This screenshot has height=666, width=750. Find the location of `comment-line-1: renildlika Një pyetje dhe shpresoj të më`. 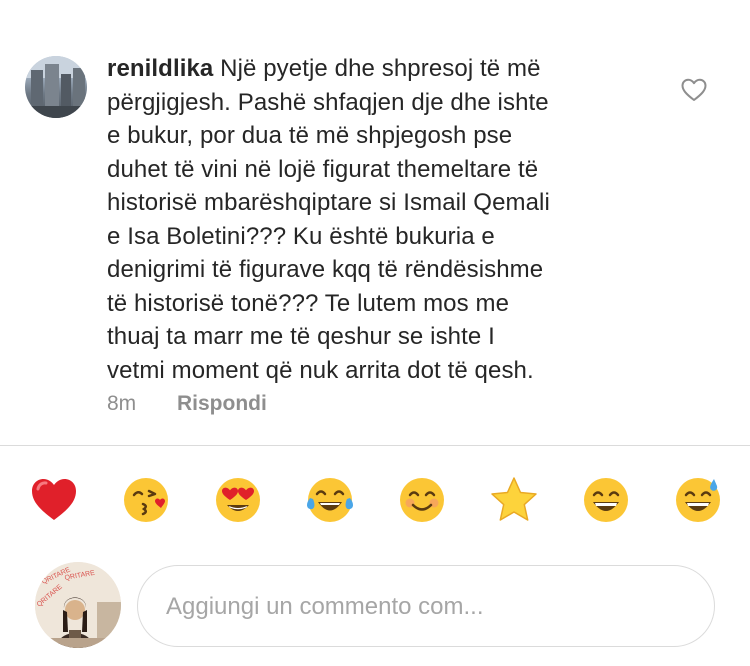

comment-line-1: renildlika Një pyetje dhe shpresoj të më is located at coordinates (377, 69).